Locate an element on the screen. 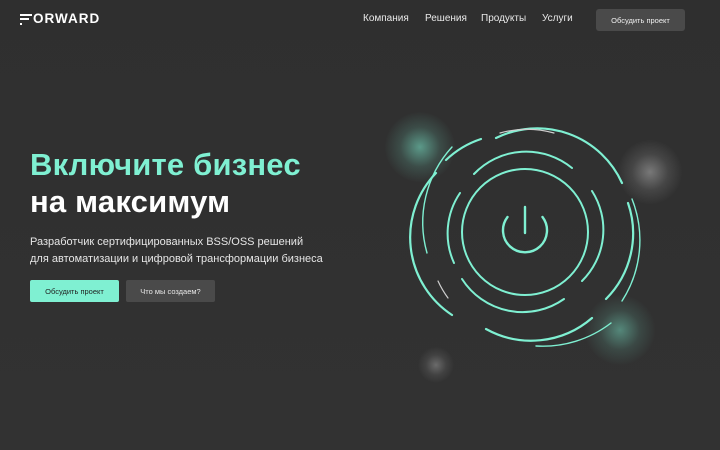  nav-item-services: Услуги is located at coordinates (557, 19).